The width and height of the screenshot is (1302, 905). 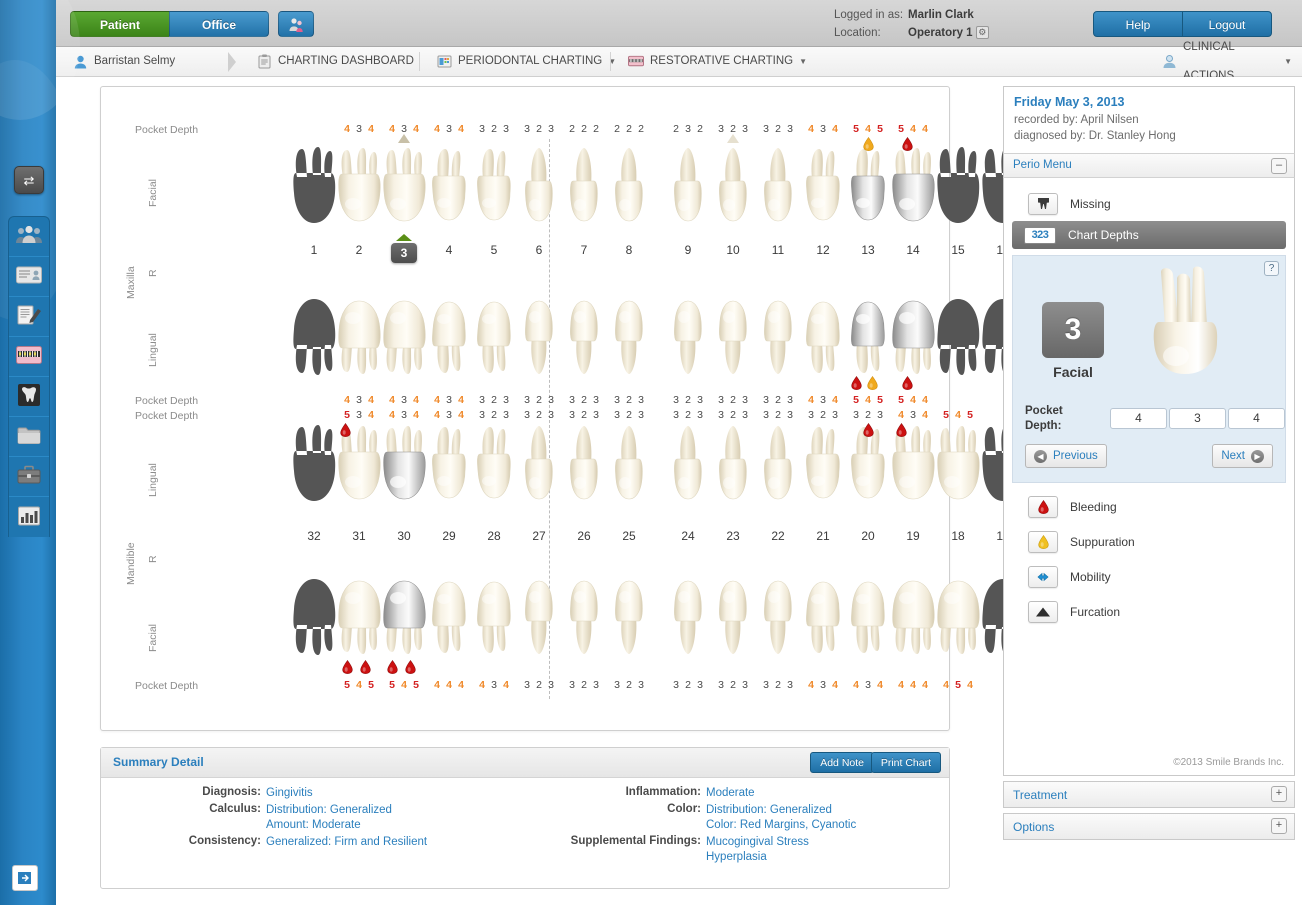 What do you see at coordinates (314, 250) in the screenshot?
I see `tooth-number-1: 1` at bounding box center [314, 250].